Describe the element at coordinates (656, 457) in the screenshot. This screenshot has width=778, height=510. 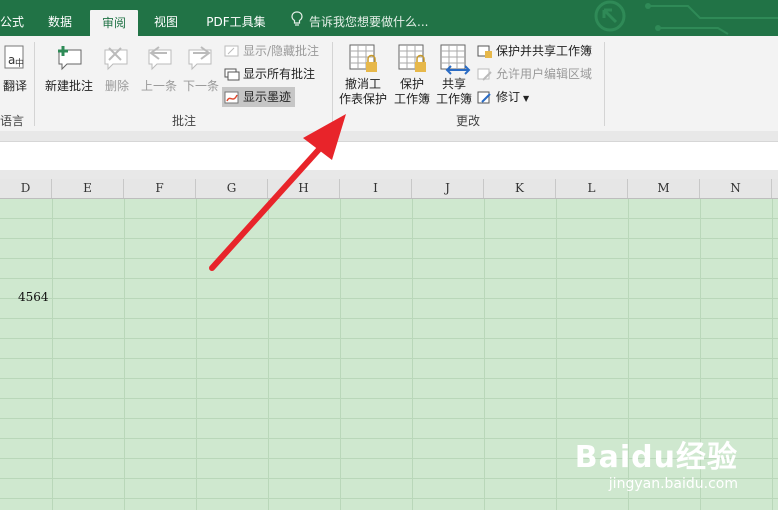
I see `watermark-brand: Baidu经验` at that location.